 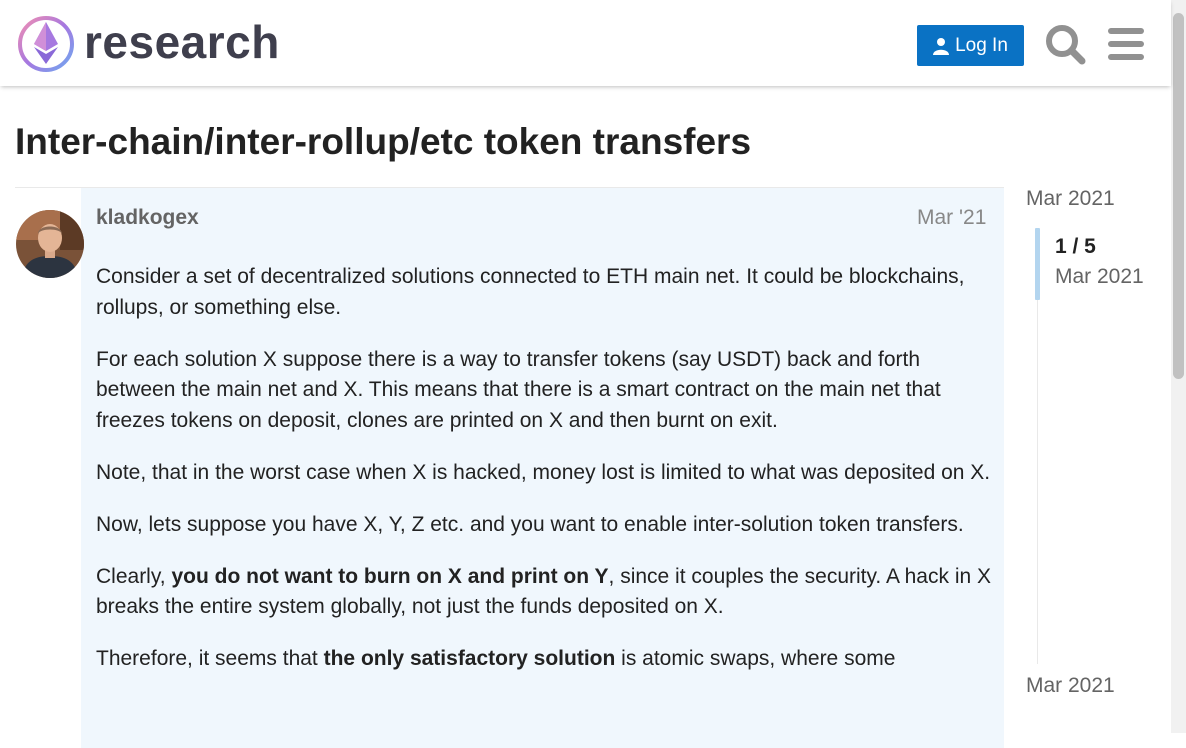 What do you see at coordinates (134, 576) in the screenshot?
I see `paragraph-text: Clearly,` at bounding box center [134, 576].